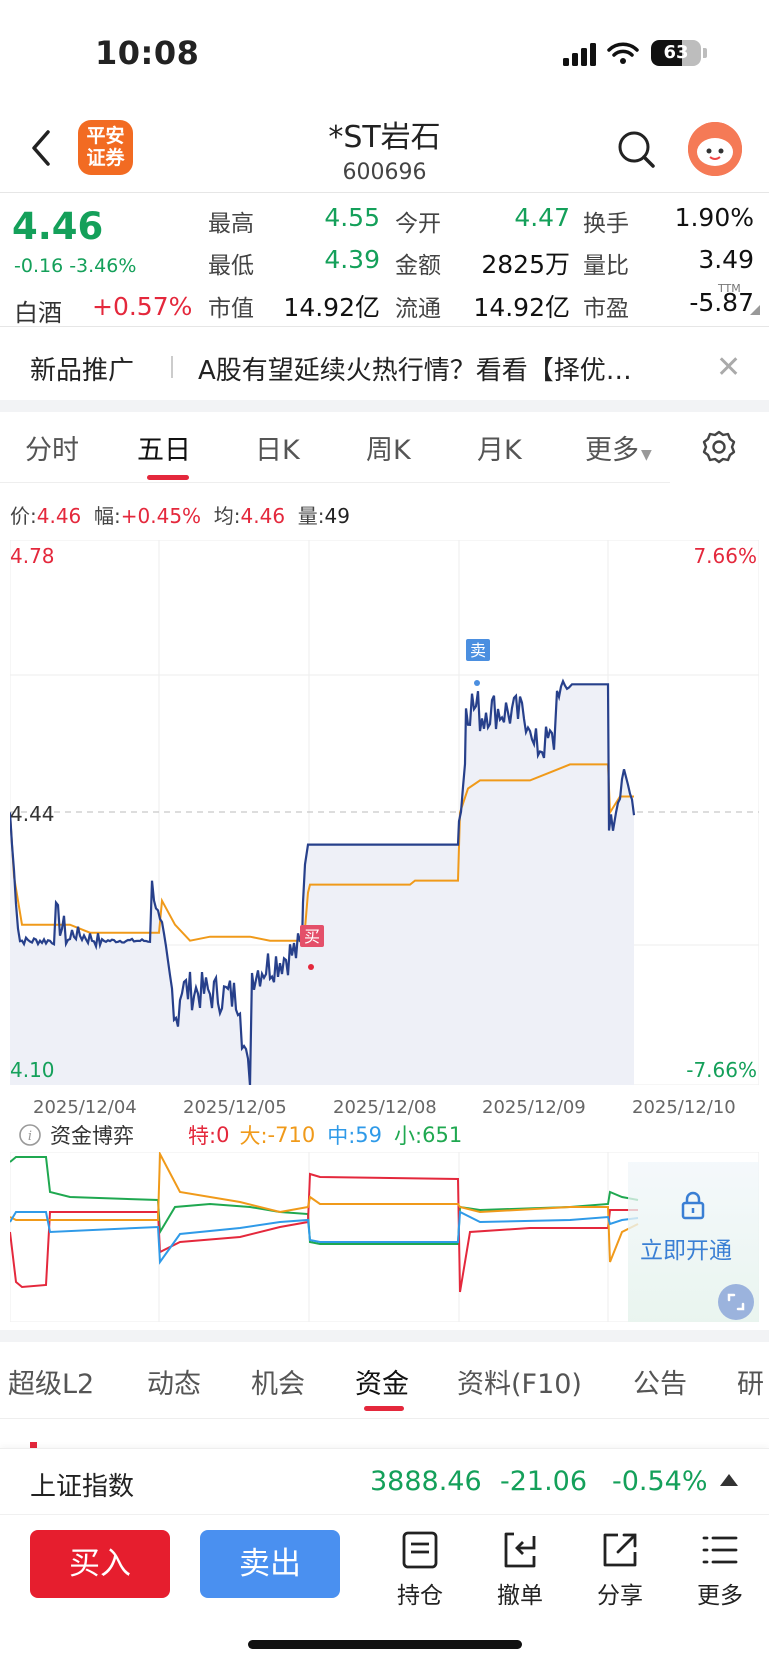 The height and width of the screenshot is (1665, 769). What do you see at coordinates (352, 217) in the screenshot?
I see `quote-value: 4.55` at bounding box center [352, 217].